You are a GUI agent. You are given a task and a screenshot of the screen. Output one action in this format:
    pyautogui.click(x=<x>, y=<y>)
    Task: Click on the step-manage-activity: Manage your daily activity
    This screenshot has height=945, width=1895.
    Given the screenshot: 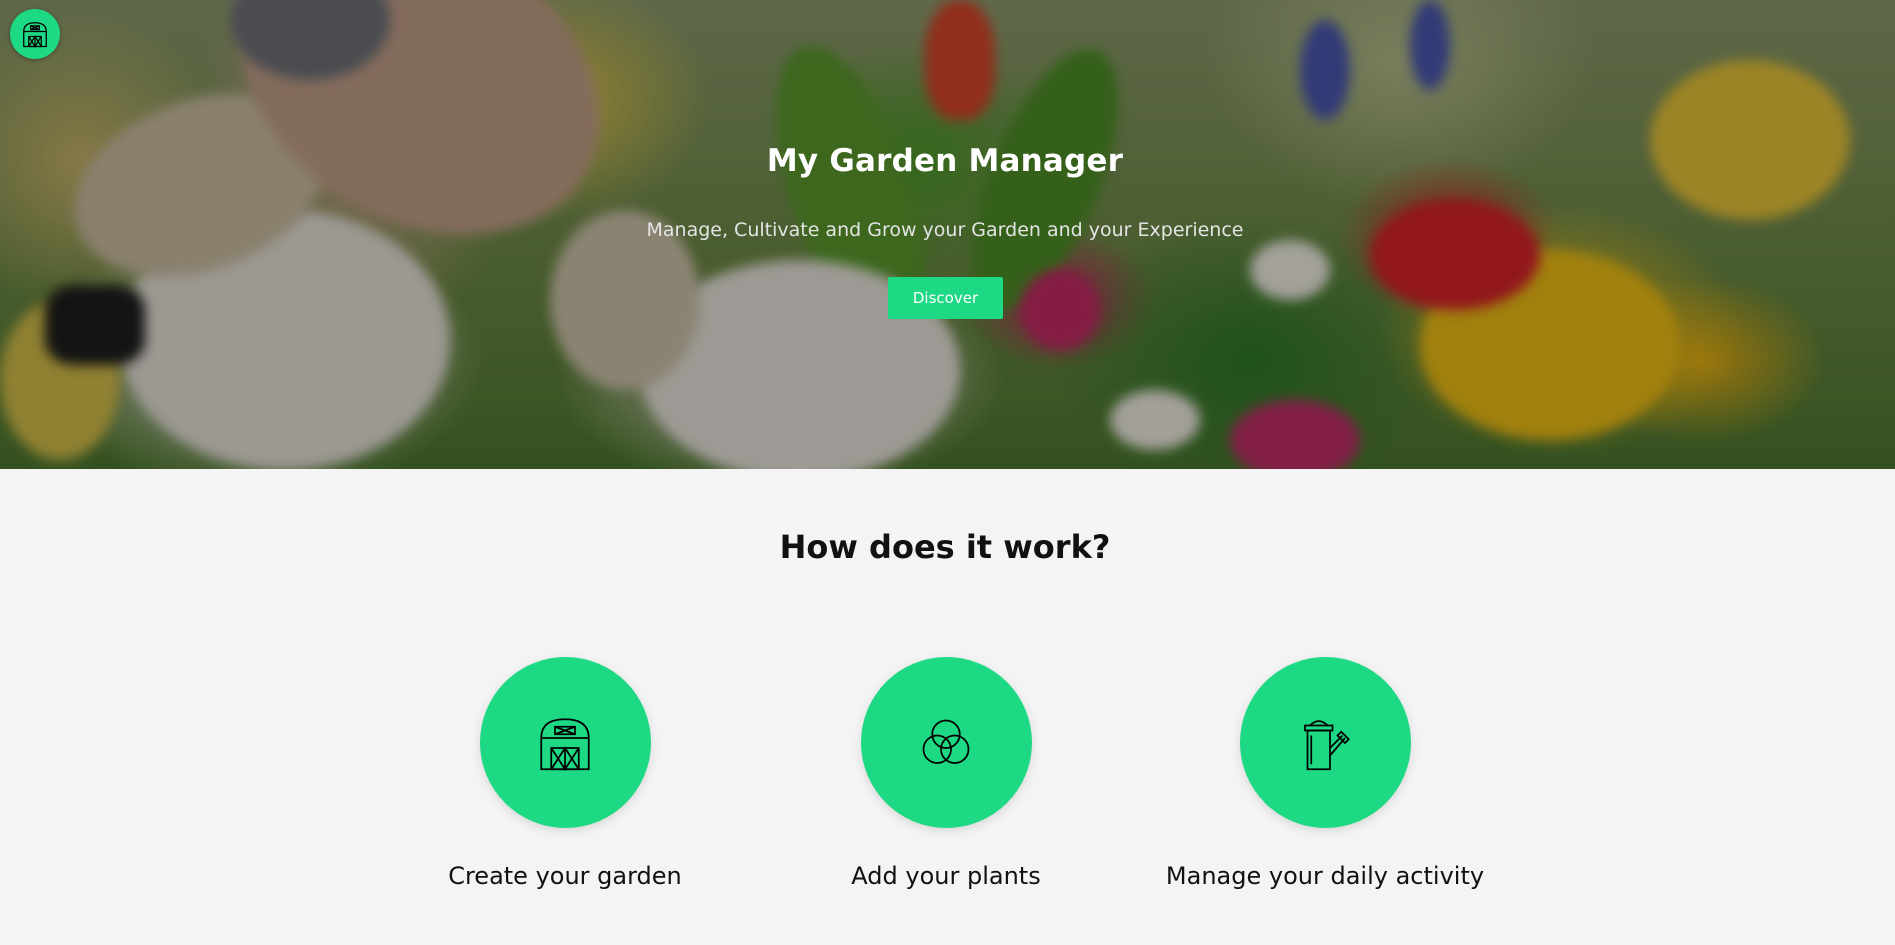 What is the action you would take?
    pyautogui.click(x=1325, y=773)
    